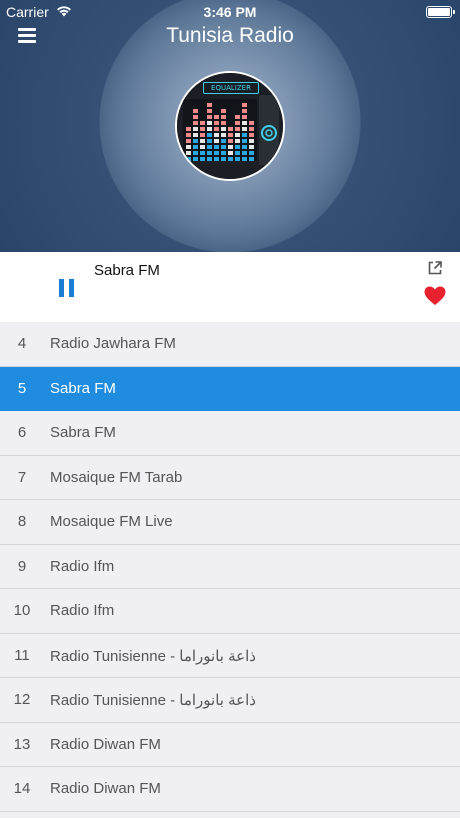 The image size is (460, 818). What do you see at coordinates (113, 343) in the screenshot?
I see `station-name: Radio Jawhara FM` at bounding box center [113, 343].